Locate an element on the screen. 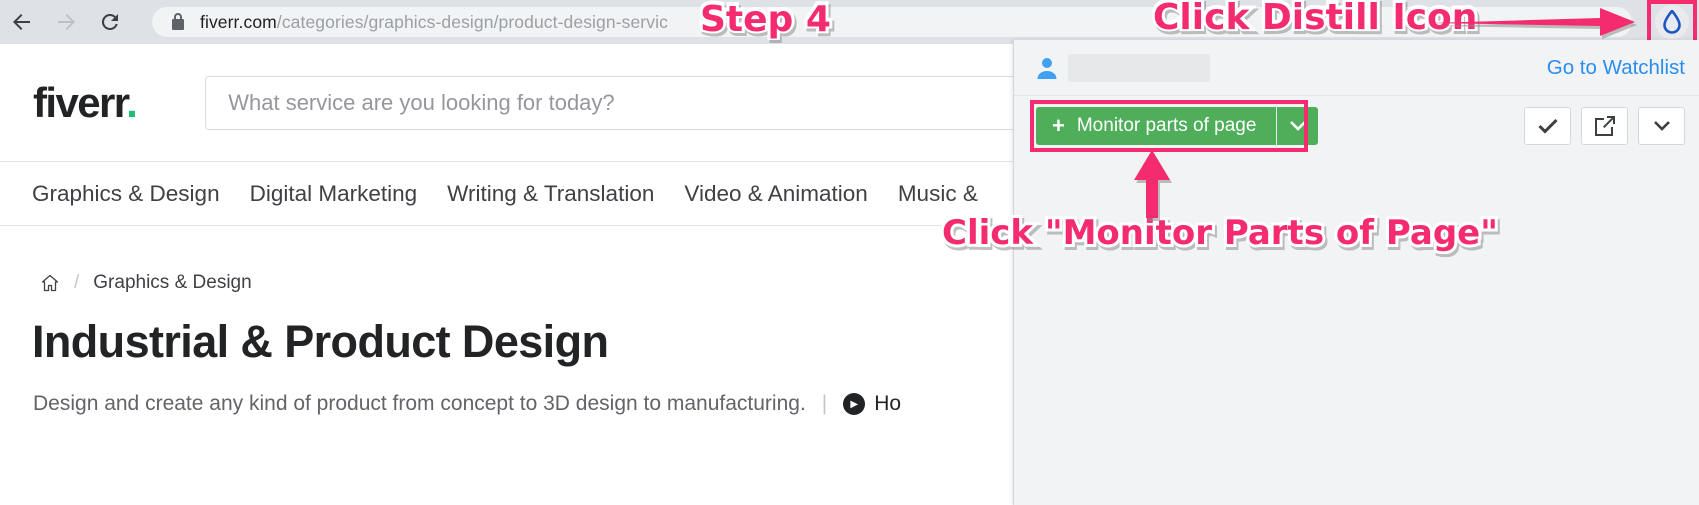 This screenshot has height=505, width=1699. arrow-left-icon is located at coordinates (21, 22).